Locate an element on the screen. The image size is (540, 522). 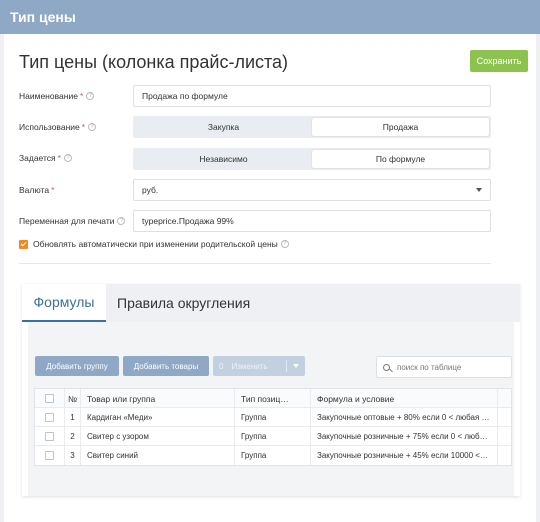
defined-option-formula: По формуле is located at coordinates (400, 159).